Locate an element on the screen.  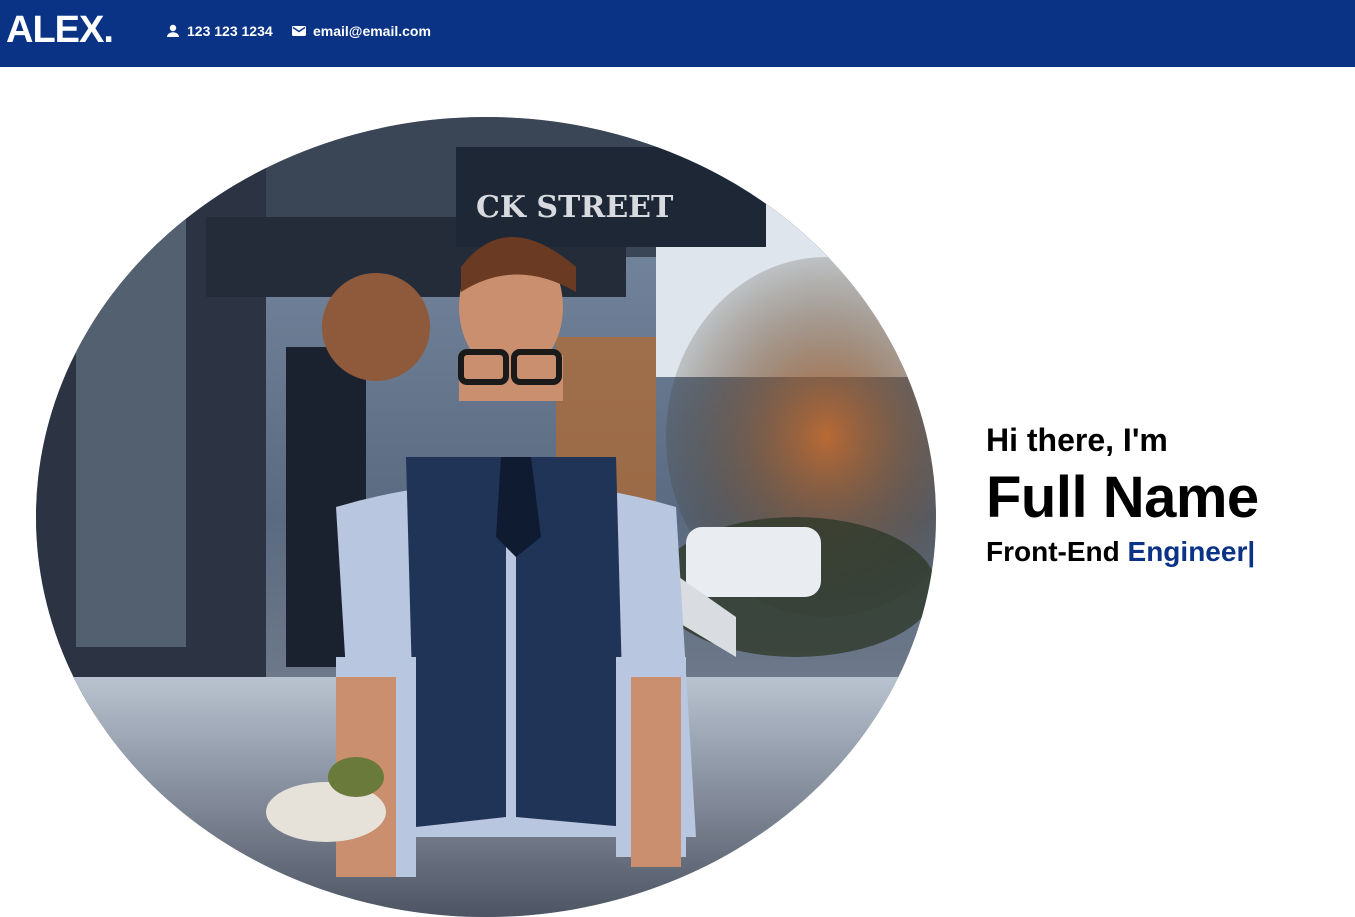
role-prefix: Front-End is located at coordinates (1053, 551).